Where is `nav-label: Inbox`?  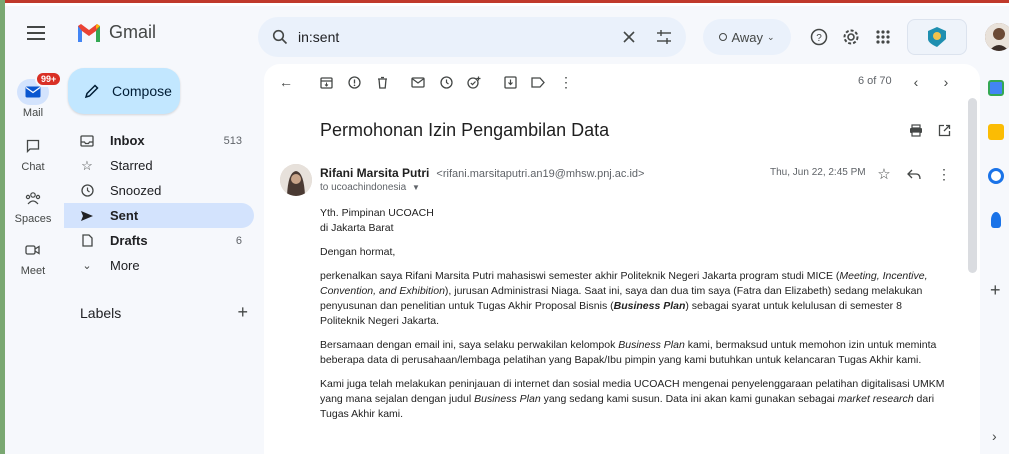 nav-label: Inbox is located at coordinates (127, 140).